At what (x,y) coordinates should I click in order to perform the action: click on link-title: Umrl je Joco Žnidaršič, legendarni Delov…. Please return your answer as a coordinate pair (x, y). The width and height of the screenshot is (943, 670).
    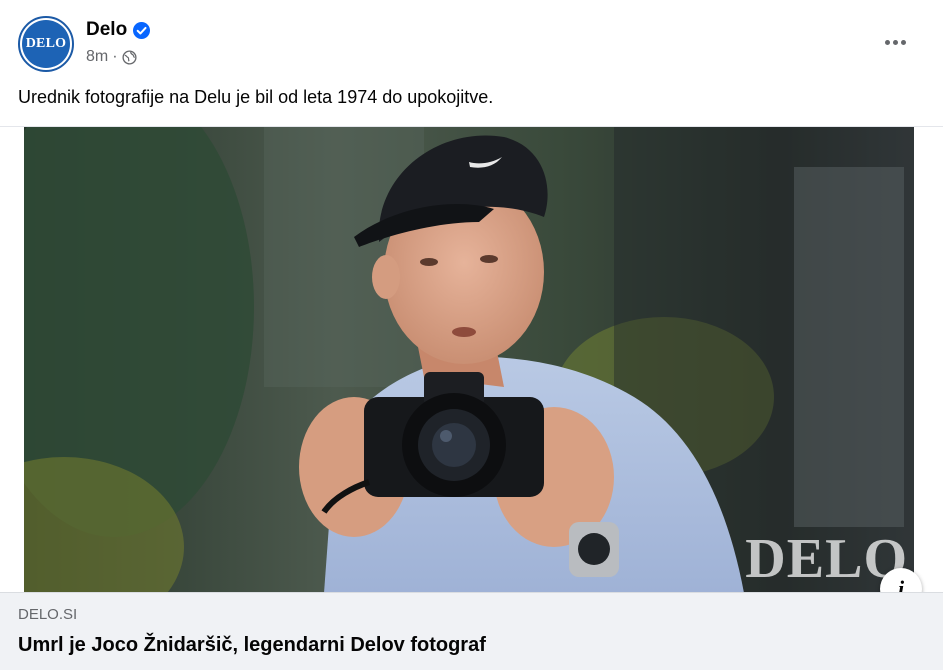
    Looking at the image, I should click on (252, 645).